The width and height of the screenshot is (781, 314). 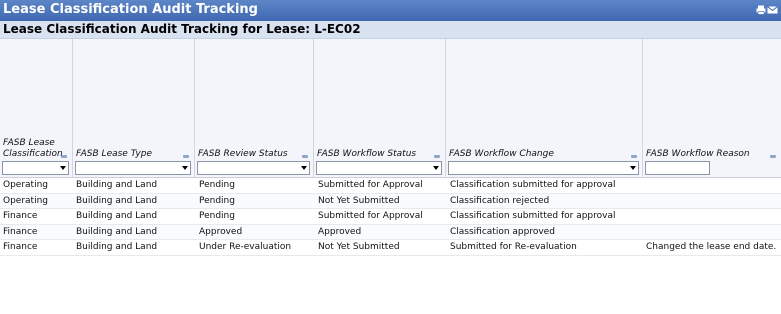 What do you see at coordinates (253, 168) in the screenshot?
I see `filter-select-review-status` at bounding box center [253, 168].